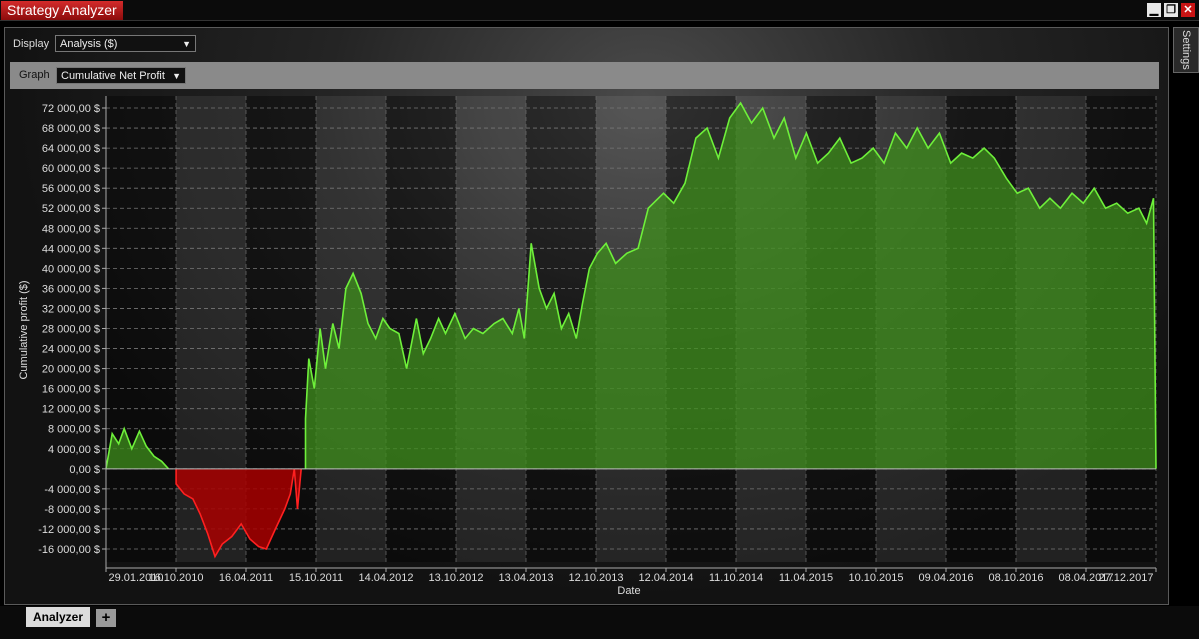 Image resolution: width=1199 pixels, height=639 pixels. Describe the element at coordinates (599, 622) in the screenshot. I see `bottom-tab-bar` at that location.